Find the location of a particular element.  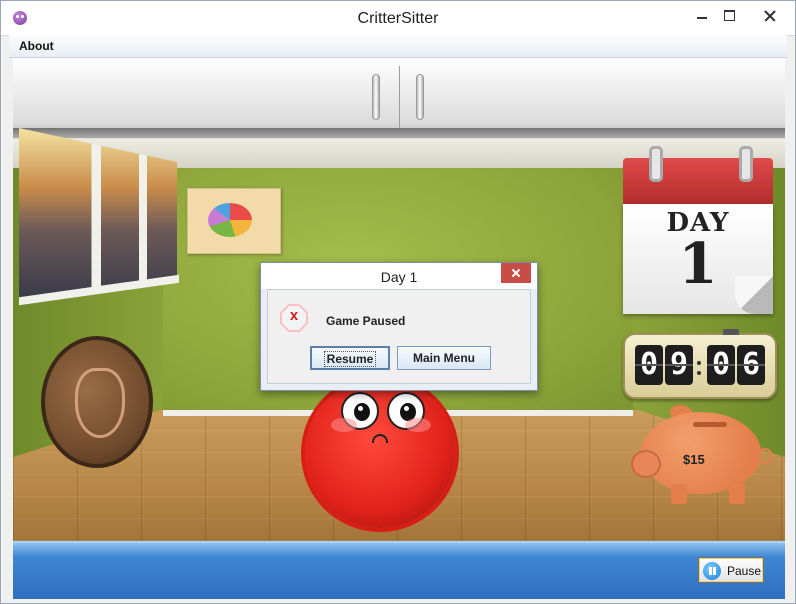

coin-slot is located at coordinates (710, 424).